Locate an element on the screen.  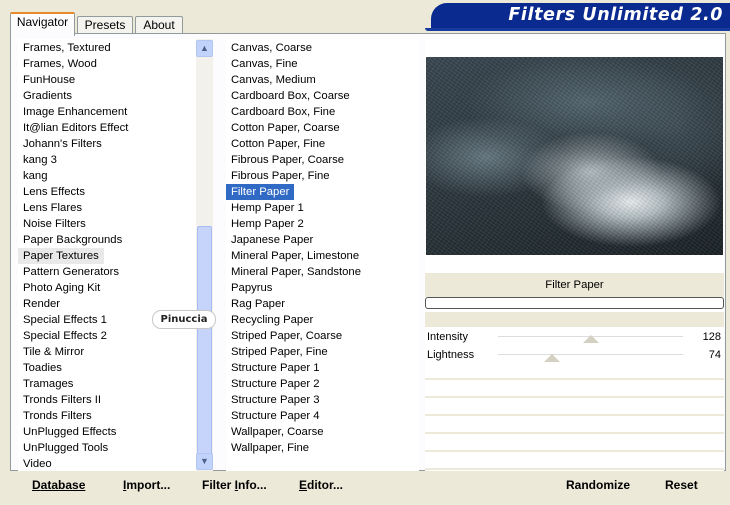
category-item: Special Effects 2 is located at coordinates (65, 336).